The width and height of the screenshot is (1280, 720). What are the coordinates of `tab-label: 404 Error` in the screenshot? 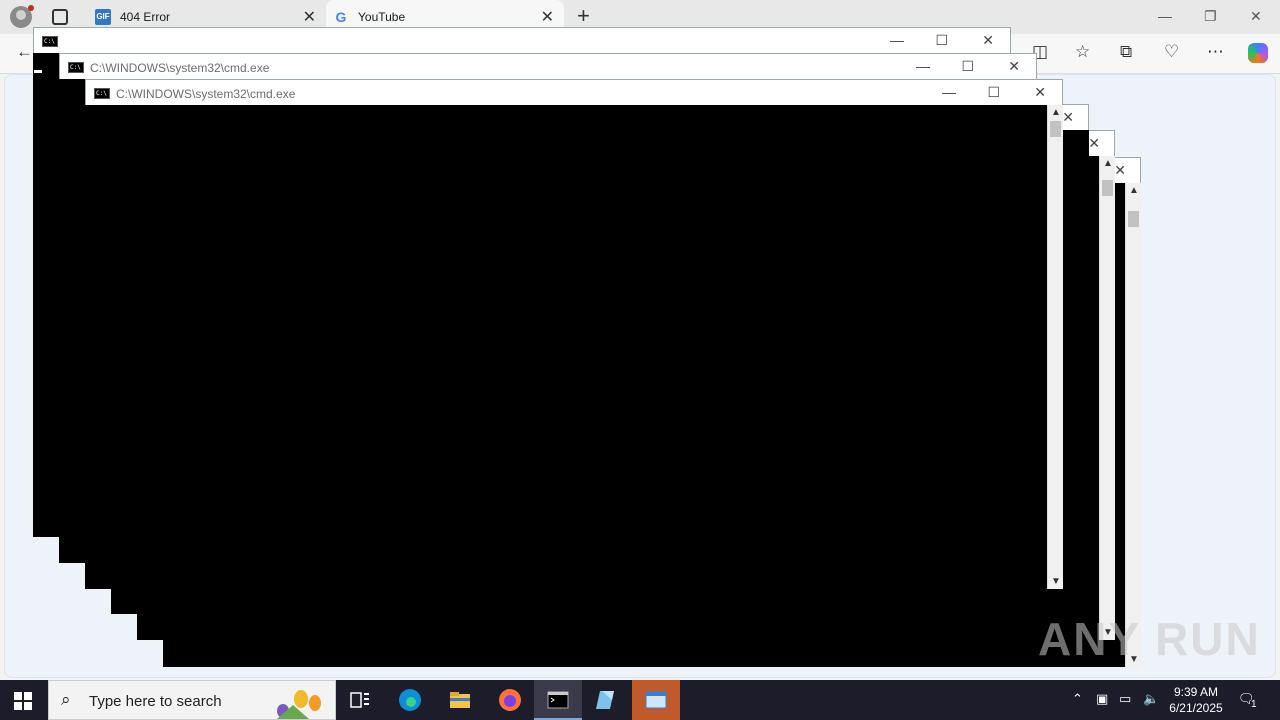 It's located at (145, 17).